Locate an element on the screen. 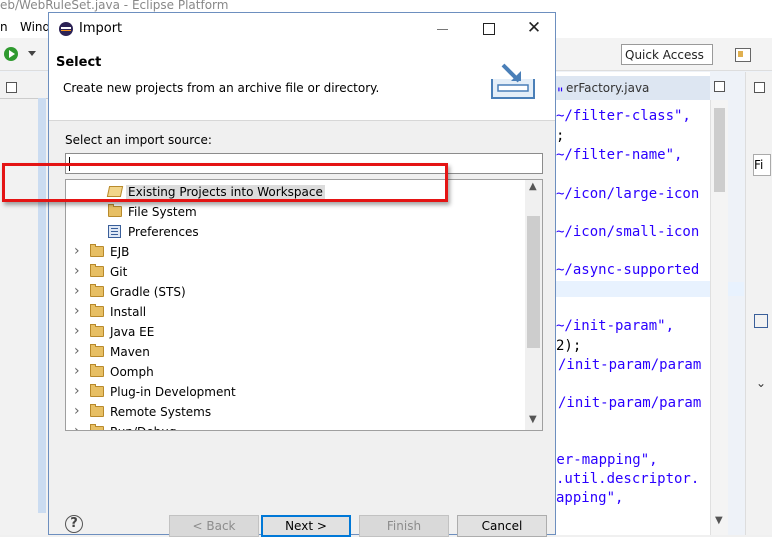 Image resolution: width=772 pixels, height=537 pixels. tree-item-label: Oomph is located at coordinates (132, 372).